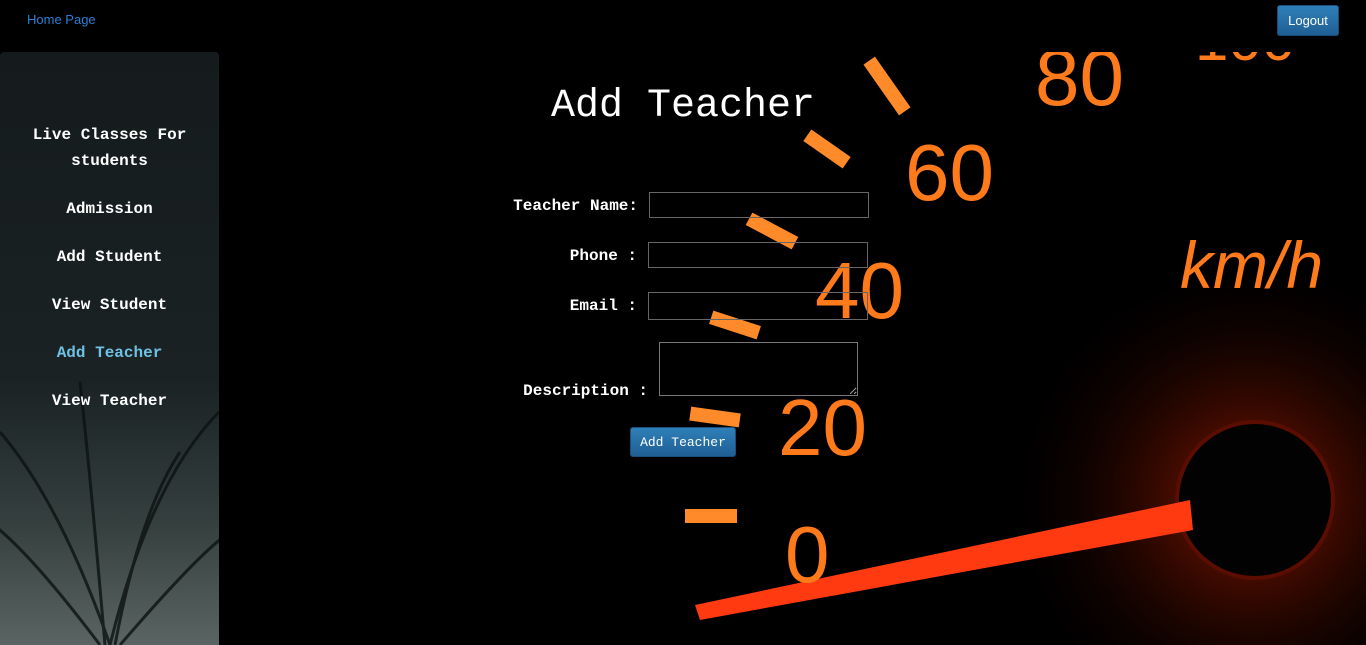  What do you see at coordinates (1251, 265) in the screenshot?
I see `gauge-unit: km/h` at bounding box center [1251, 265].